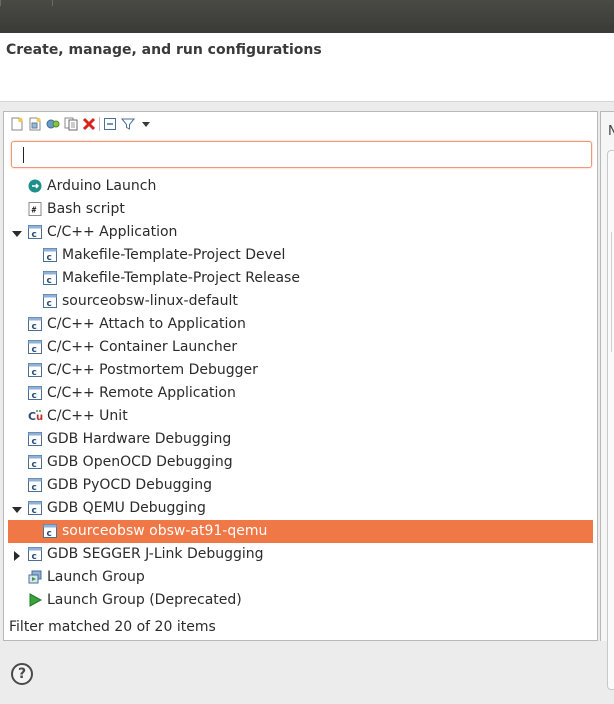 This screenshot has height=704, width=614. What do you see at coordinates (139, 439) in the screenshot?
I see `tree-item-label: GDB Hardware Debugging` at bounding box center [139, 439].